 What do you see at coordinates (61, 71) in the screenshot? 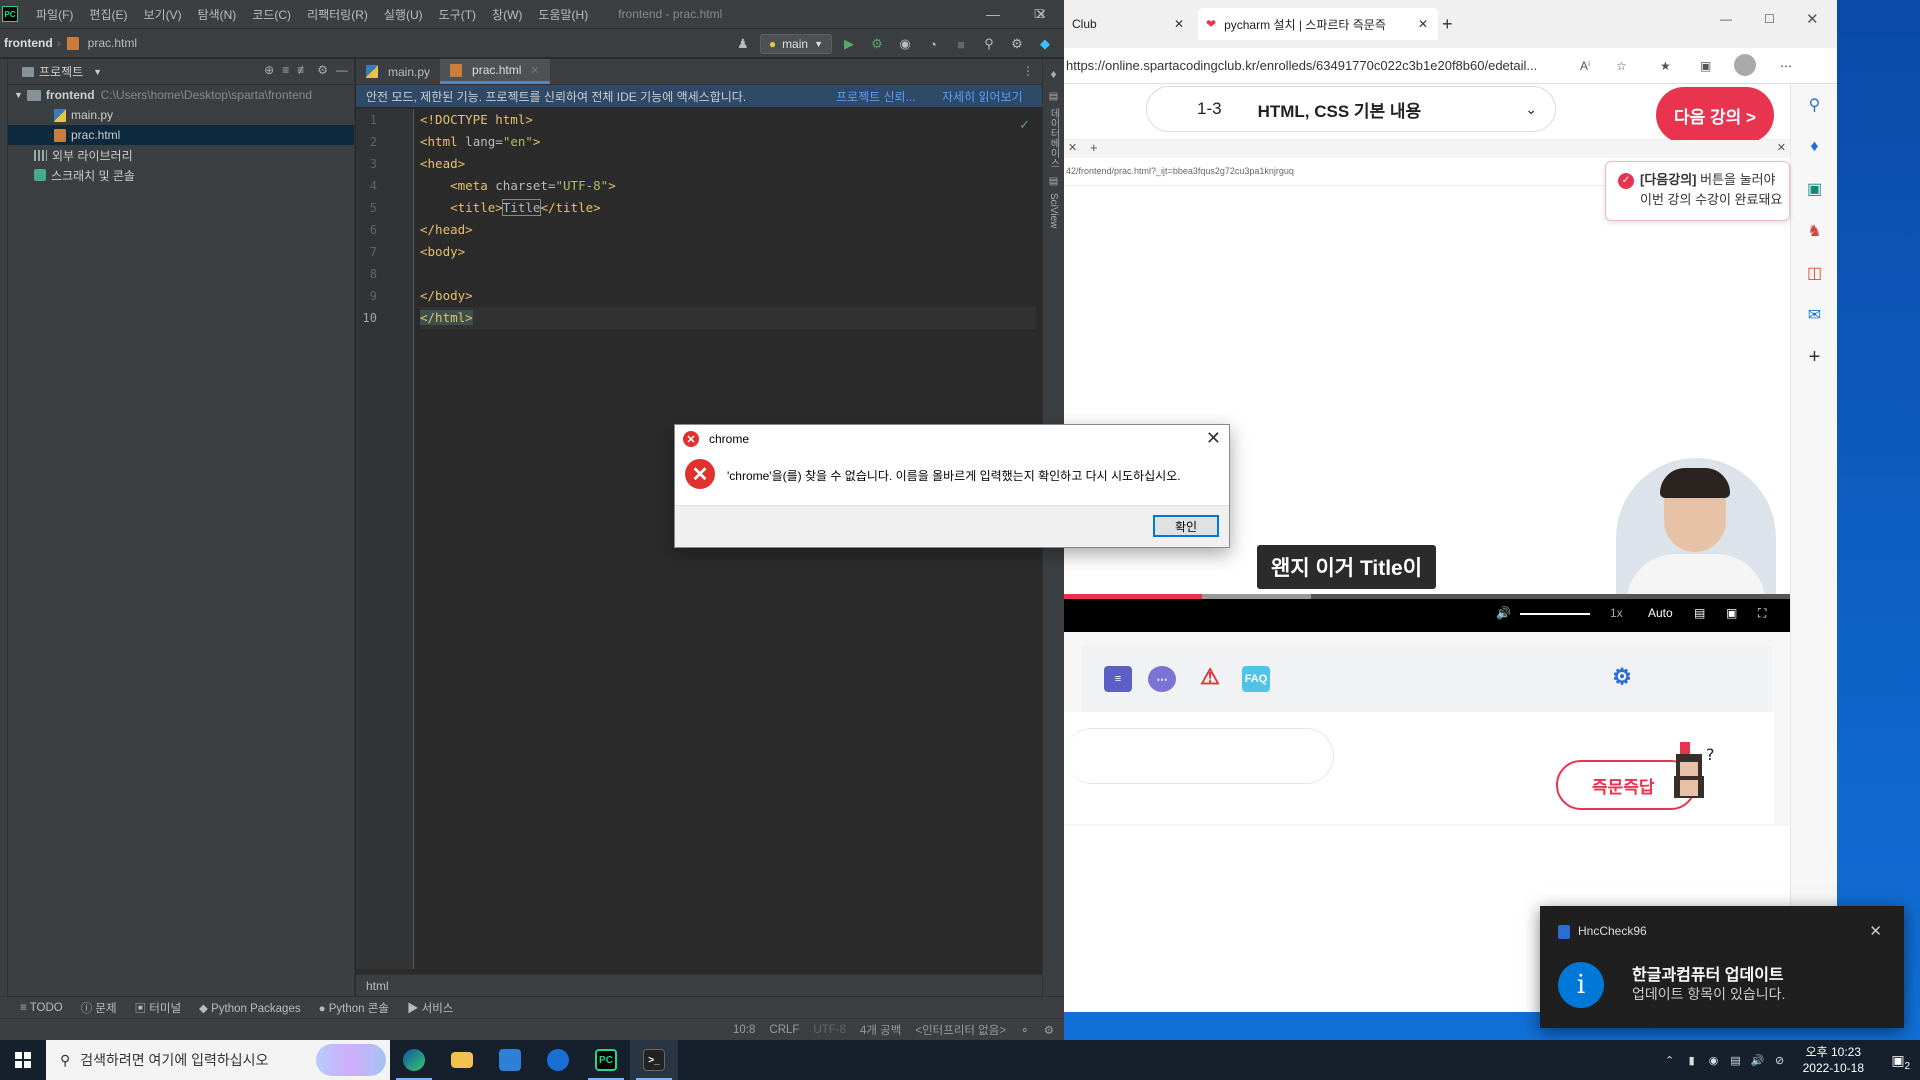
I see `project-panel-title: 프로젝트` at bounding box center [61, 71].